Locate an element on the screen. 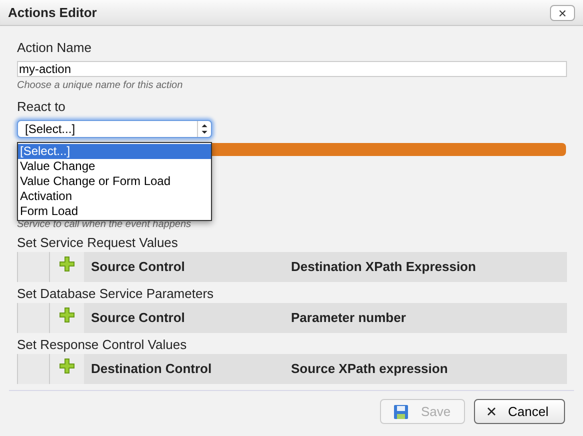 This screenshot has width=583, height=436. column-header: Destination Control is located at coordinates (152, 369).